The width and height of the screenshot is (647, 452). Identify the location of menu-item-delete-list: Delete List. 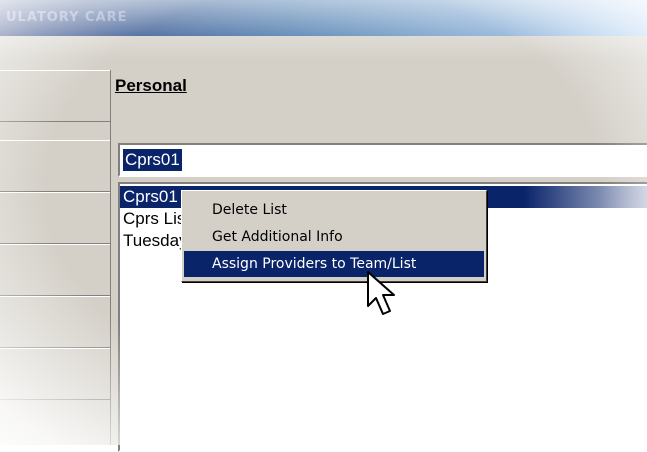
(334, 210).